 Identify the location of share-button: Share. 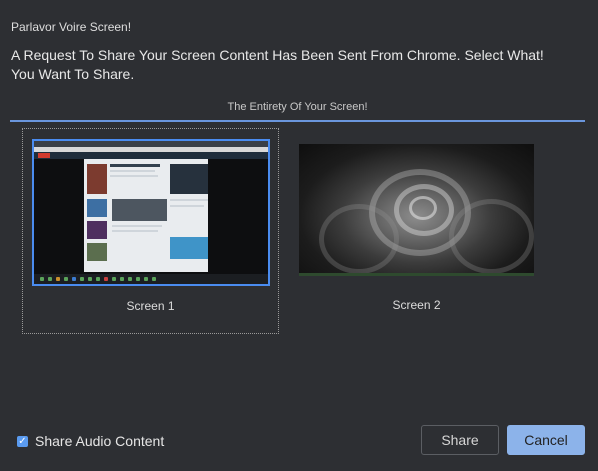
(460, 440).